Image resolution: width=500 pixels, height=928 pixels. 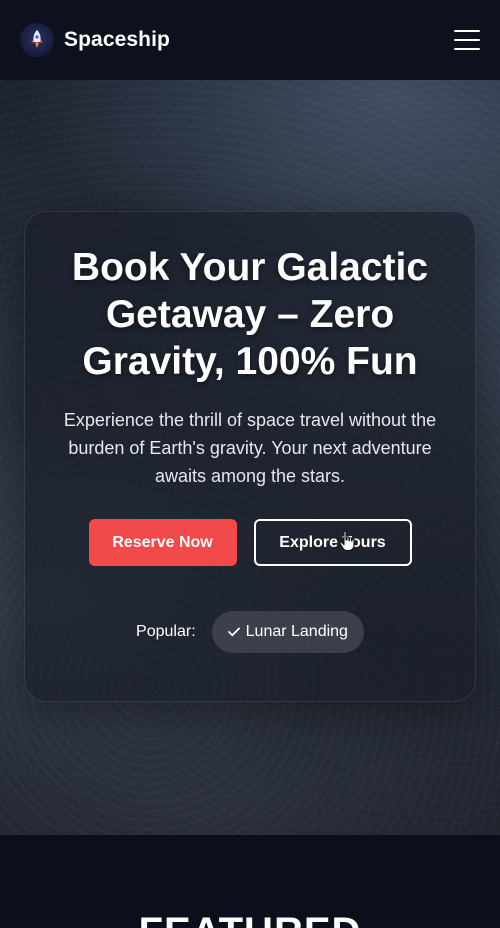 I want to click on brand: Spaceship, so click(x=95, y=40).